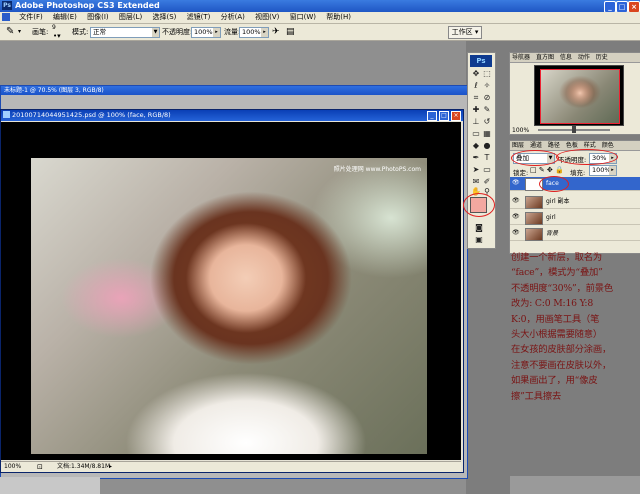  Describe the element at coordinates (476, 98) in the screenshot. I see `crop-tool-icon: ⌗` at that location.